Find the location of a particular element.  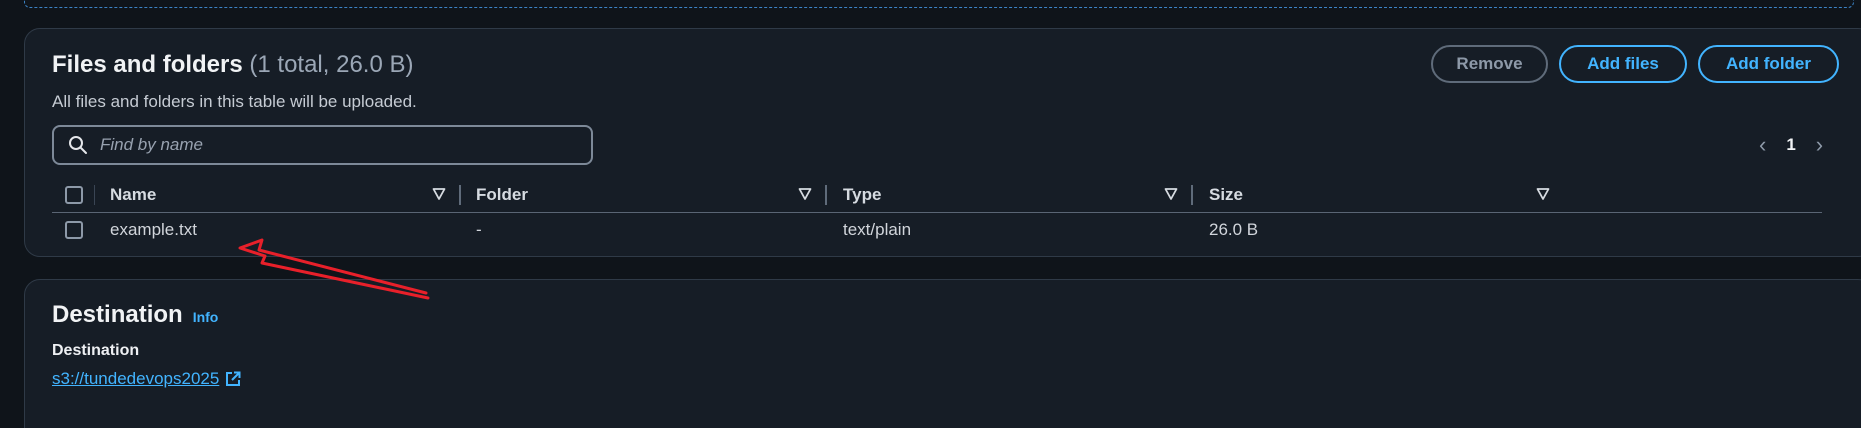

select-all-checkbox is located at coordinates (74, 194).